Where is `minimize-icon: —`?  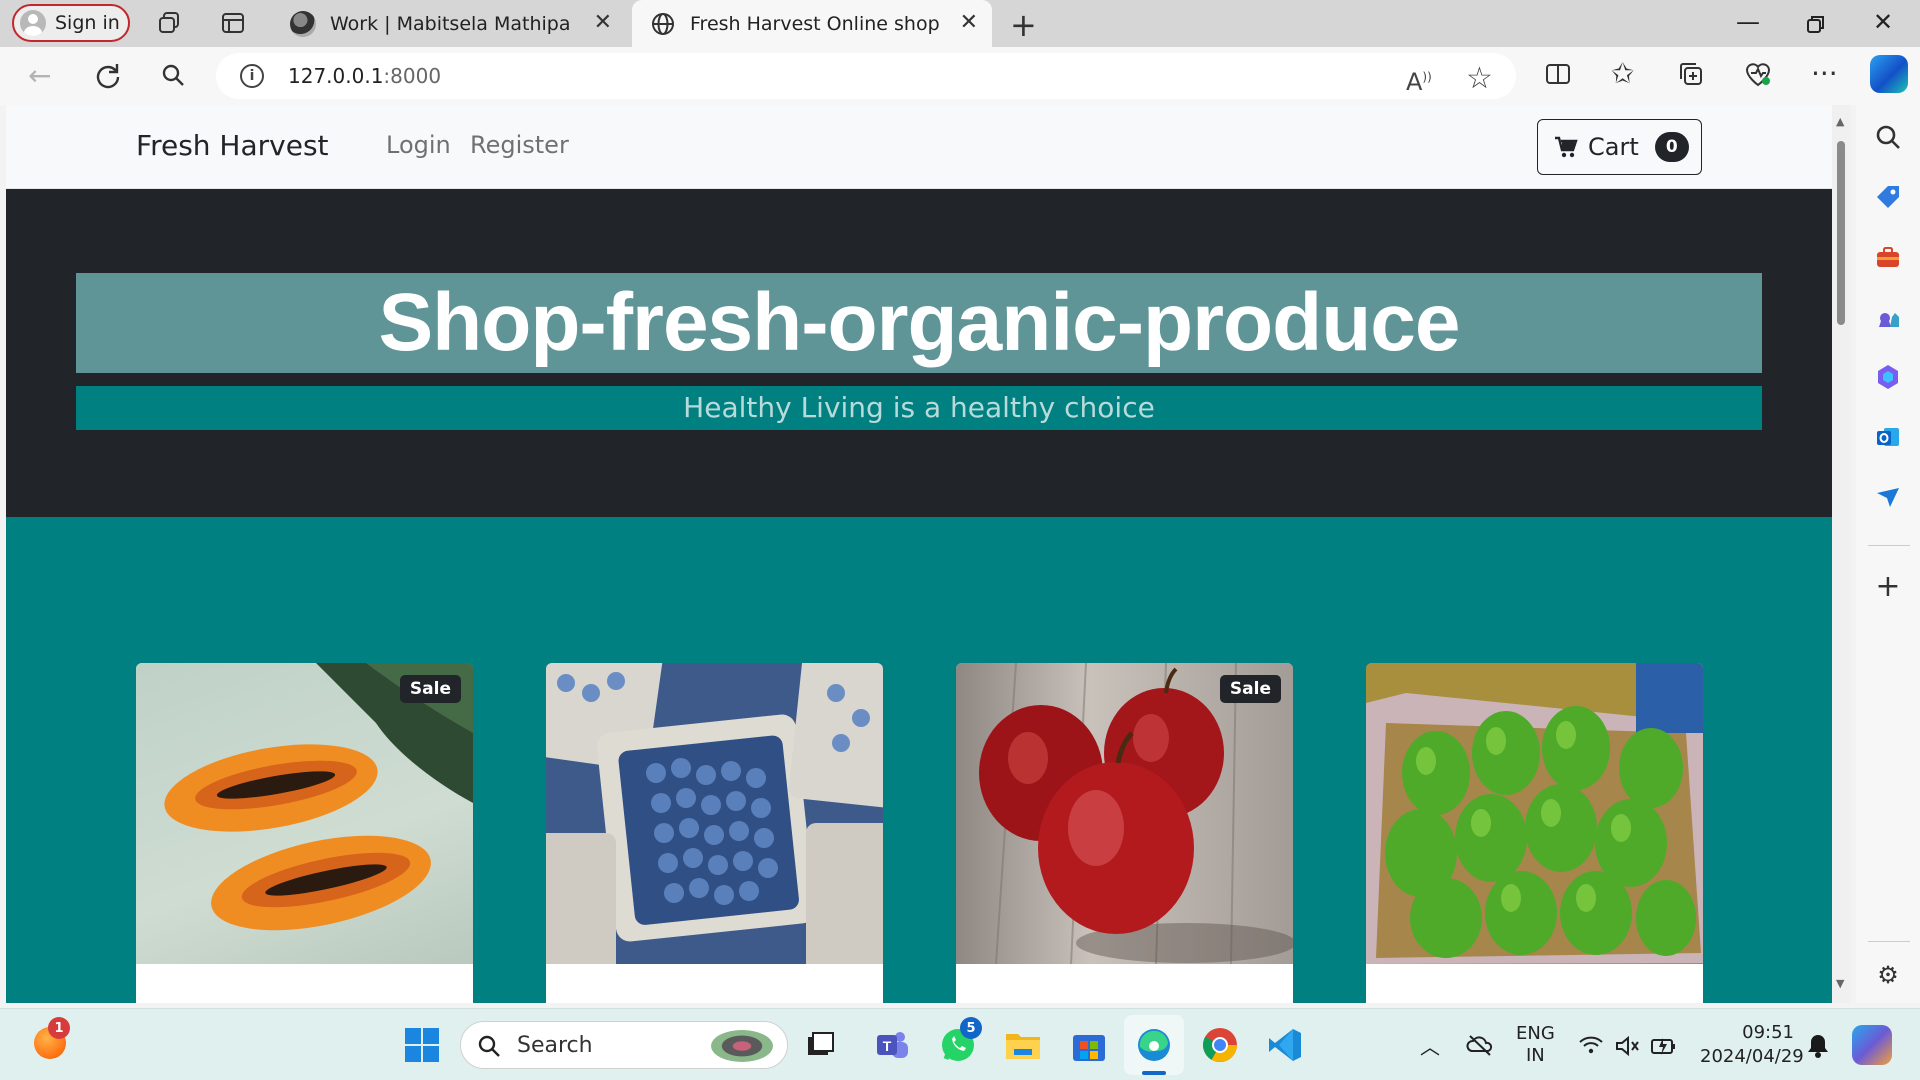
minimize-icon: — is located at coordinates (1748, 22).